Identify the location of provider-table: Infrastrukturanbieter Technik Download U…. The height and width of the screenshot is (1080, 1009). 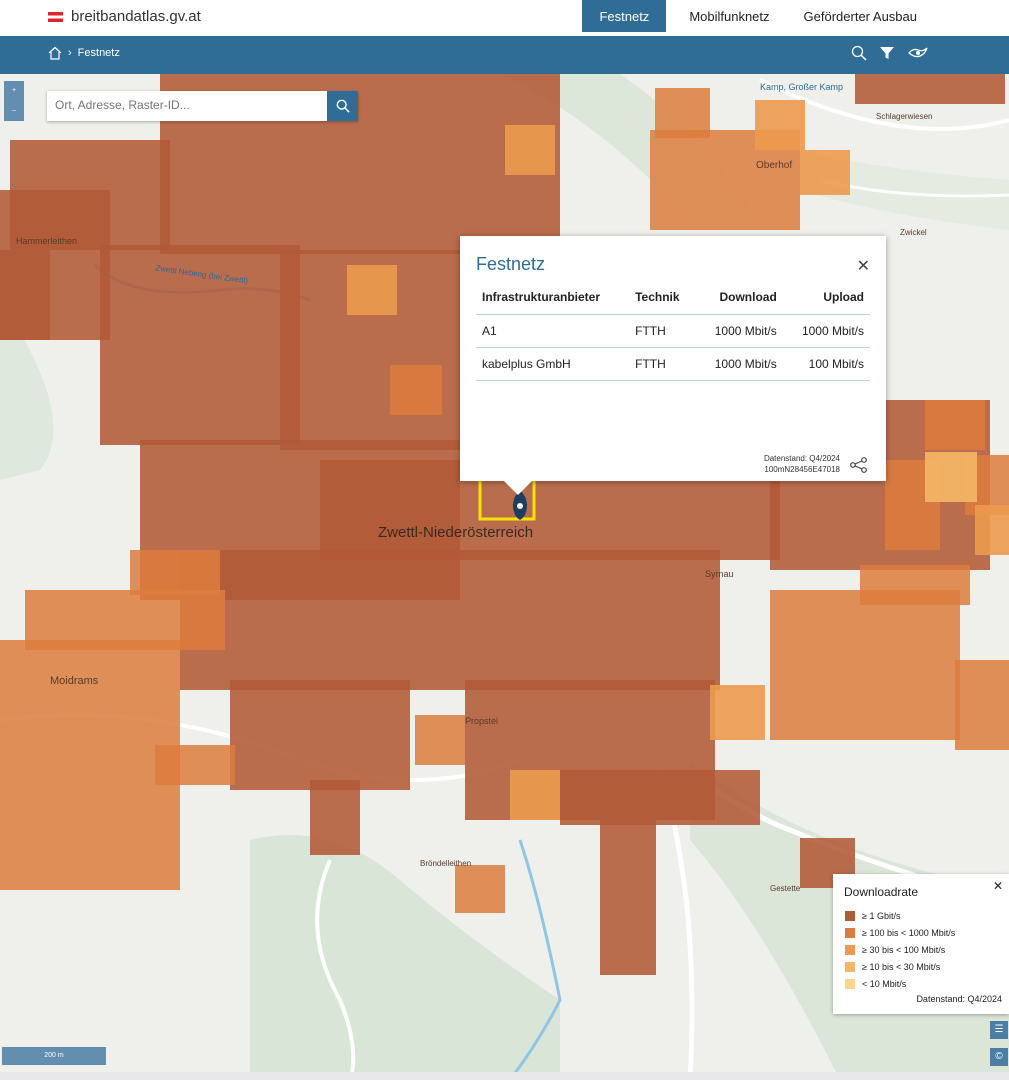
(673, 332).